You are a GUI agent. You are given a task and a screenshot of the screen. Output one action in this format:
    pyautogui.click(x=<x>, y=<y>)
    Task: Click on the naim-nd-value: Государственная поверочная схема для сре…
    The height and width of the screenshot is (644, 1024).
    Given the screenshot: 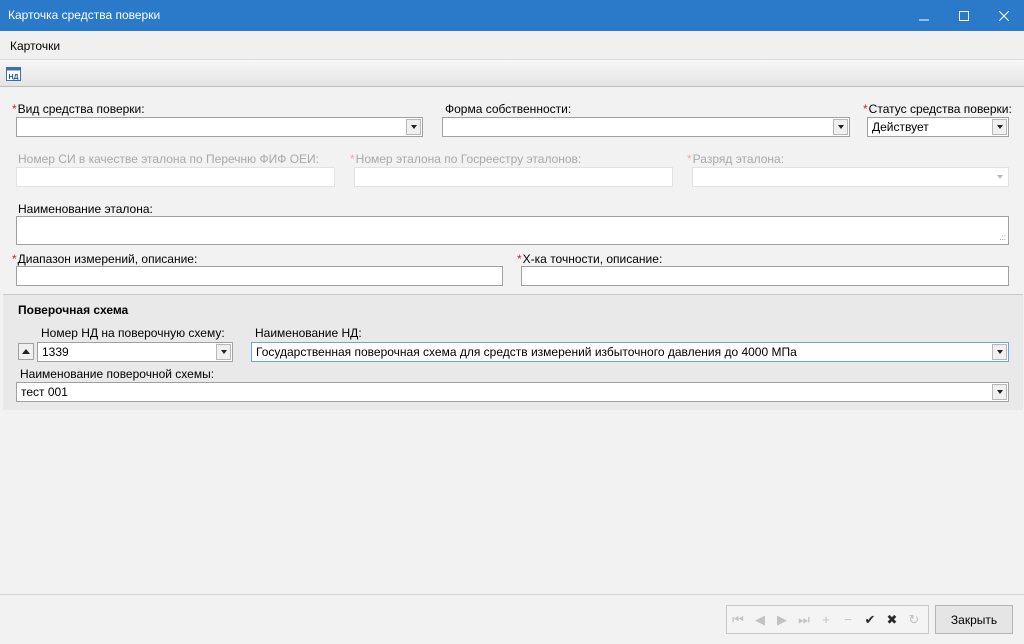 What is the action you would take?
    pyautogui.click(x=526, y=352)
    